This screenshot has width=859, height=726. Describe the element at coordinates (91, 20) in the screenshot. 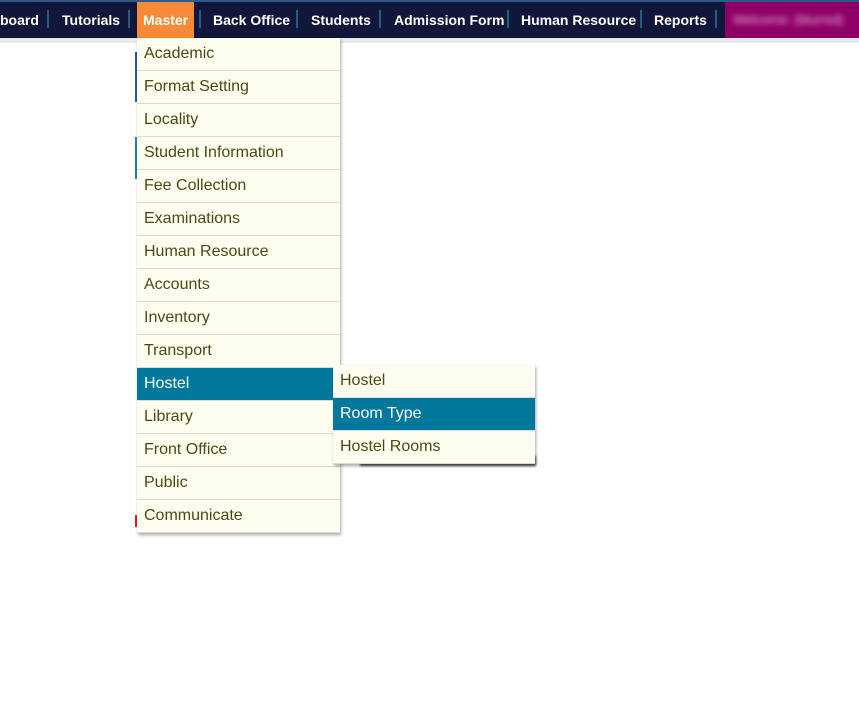

I see `nav-tutorials: Tutorials` at that location.